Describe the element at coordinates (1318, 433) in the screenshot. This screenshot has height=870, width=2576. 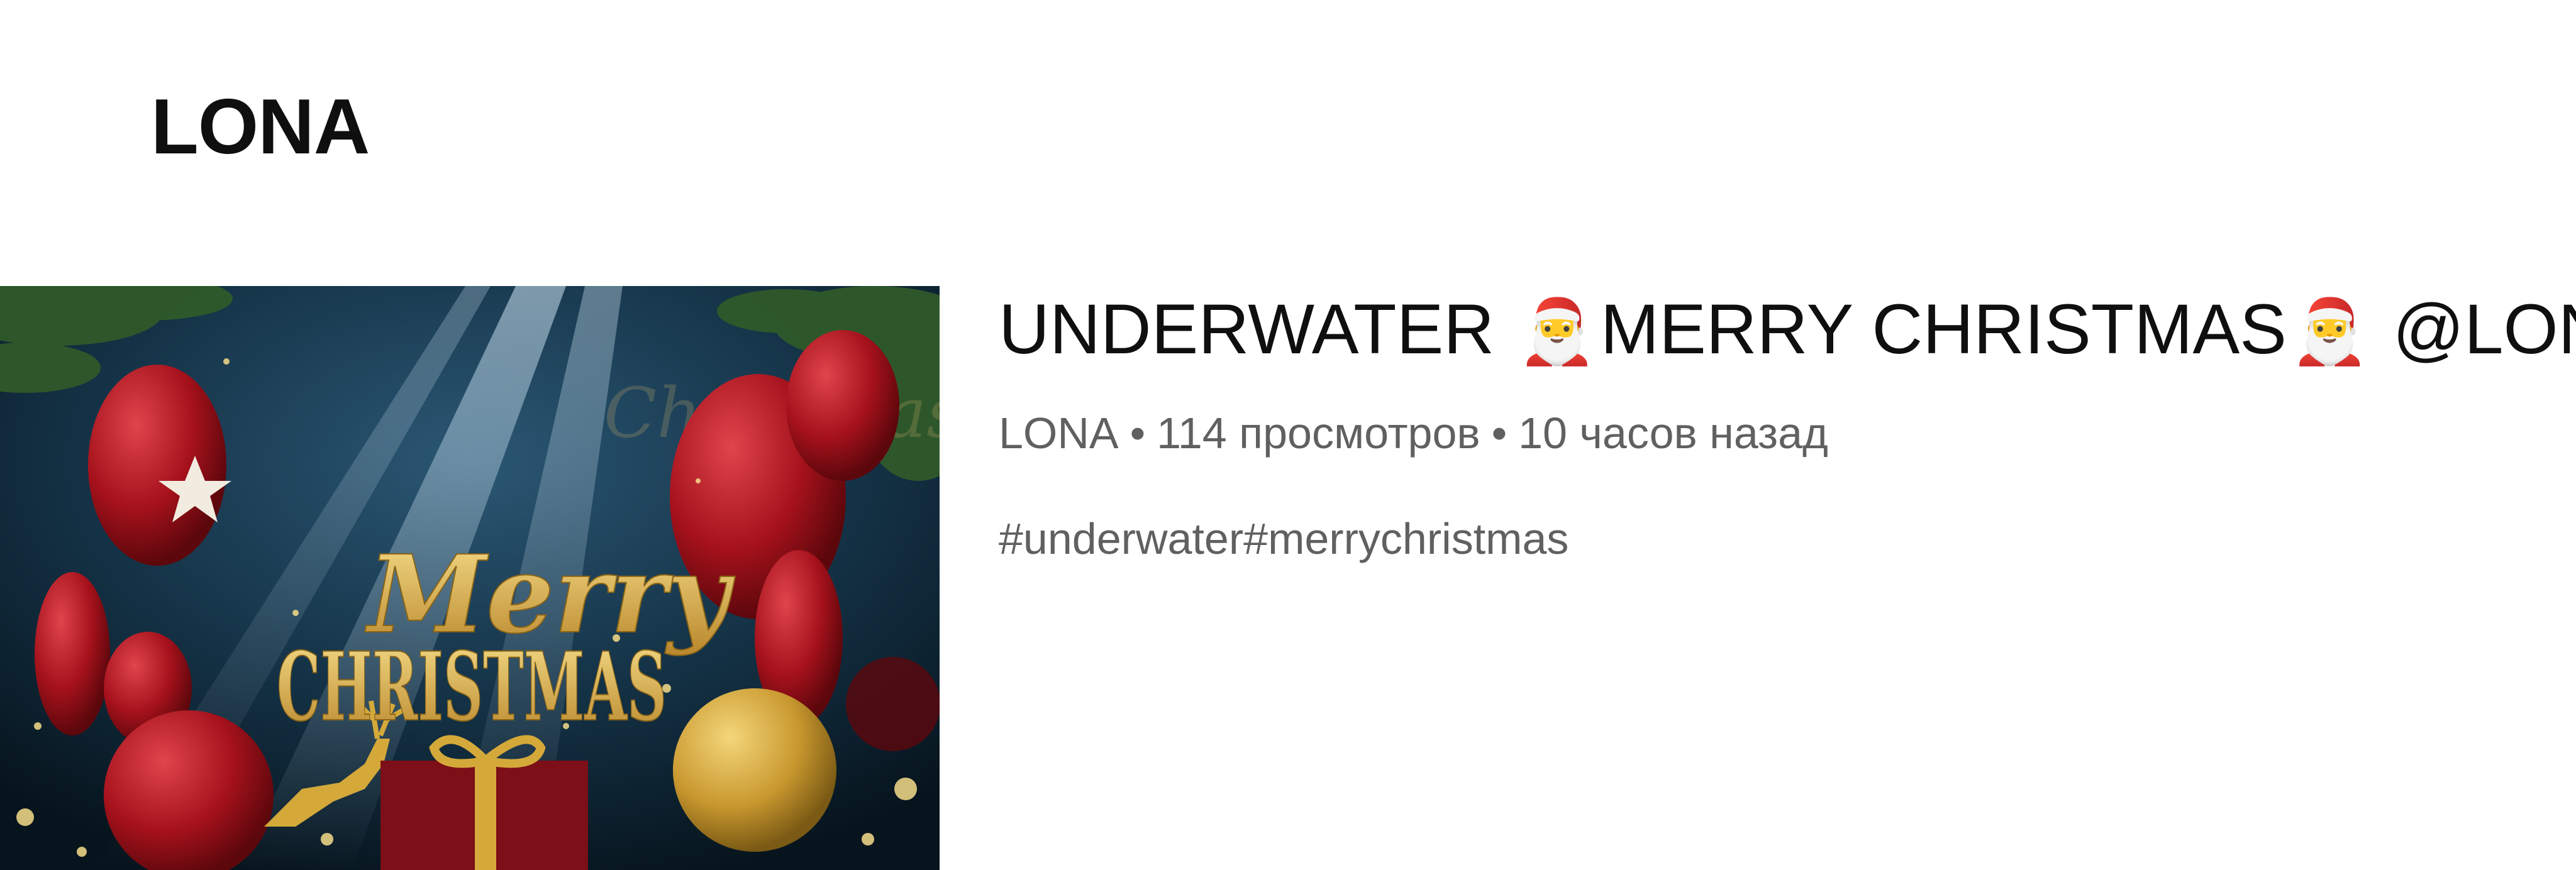
I see `view-count: 114 просмотров` at that location.